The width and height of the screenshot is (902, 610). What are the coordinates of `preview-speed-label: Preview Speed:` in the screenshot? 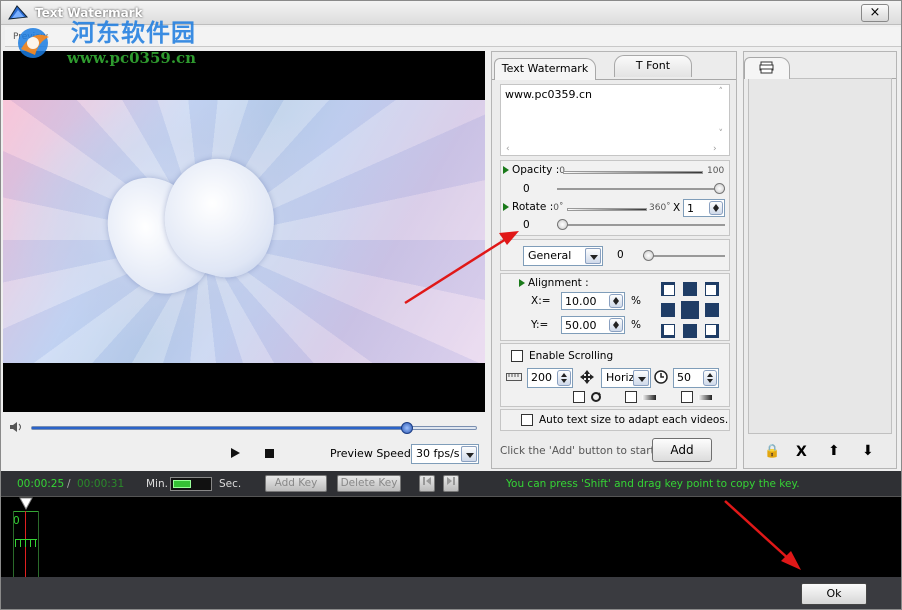 It's located at (372, 453).